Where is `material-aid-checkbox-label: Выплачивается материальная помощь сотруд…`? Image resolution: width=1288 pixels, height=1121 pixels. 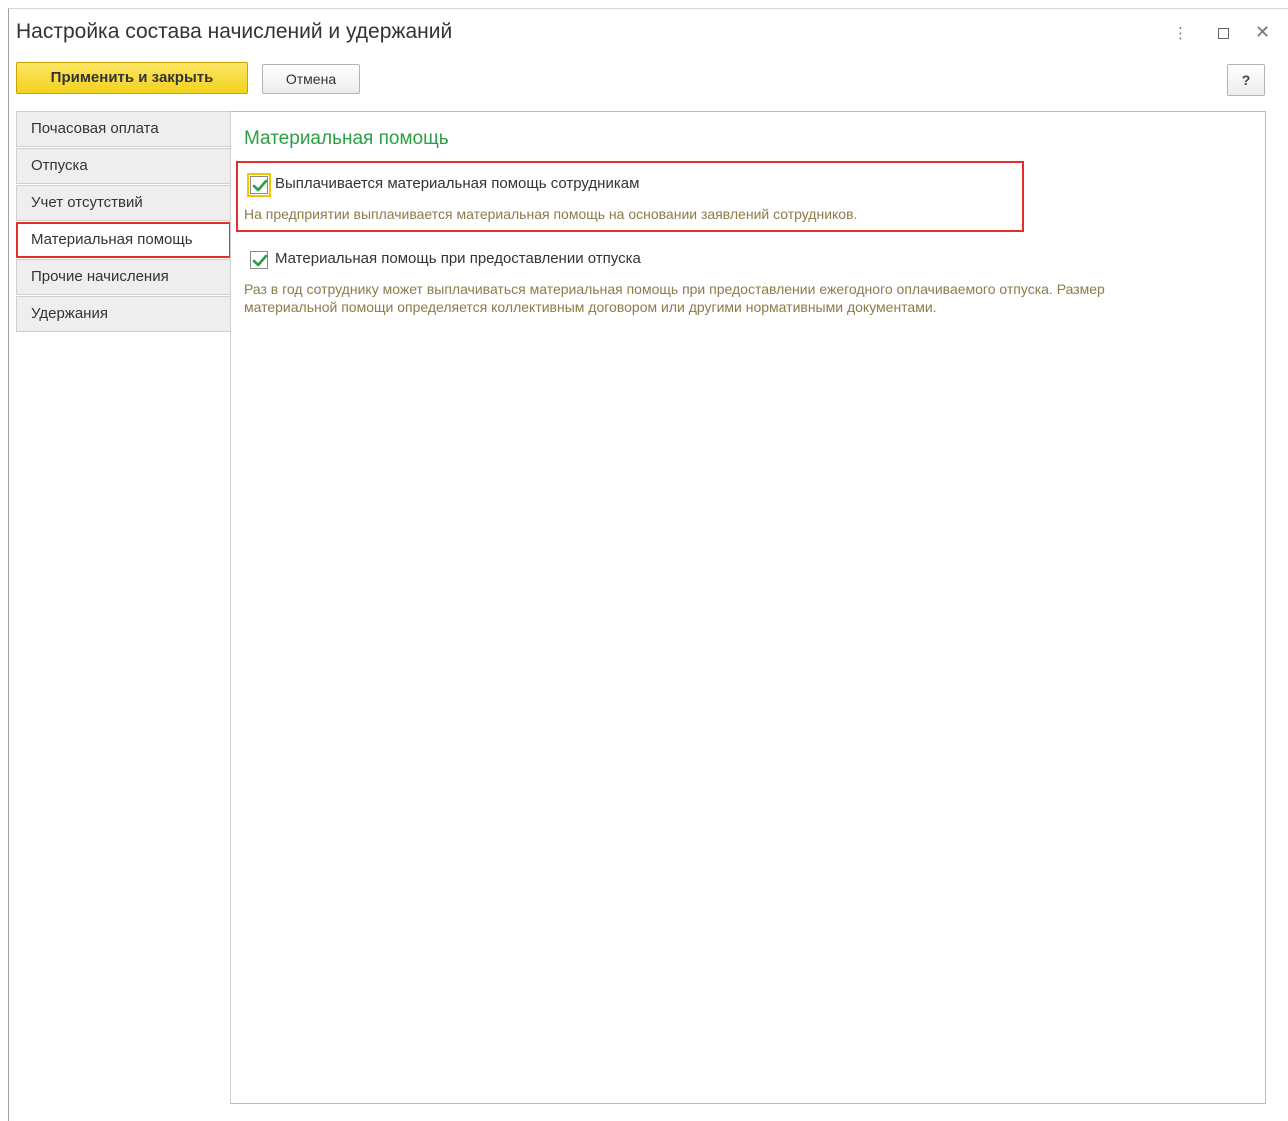
material-aid-checkbox-label: Выплачивается материальная помощь сотруд… is located at coordinates (457, 183).